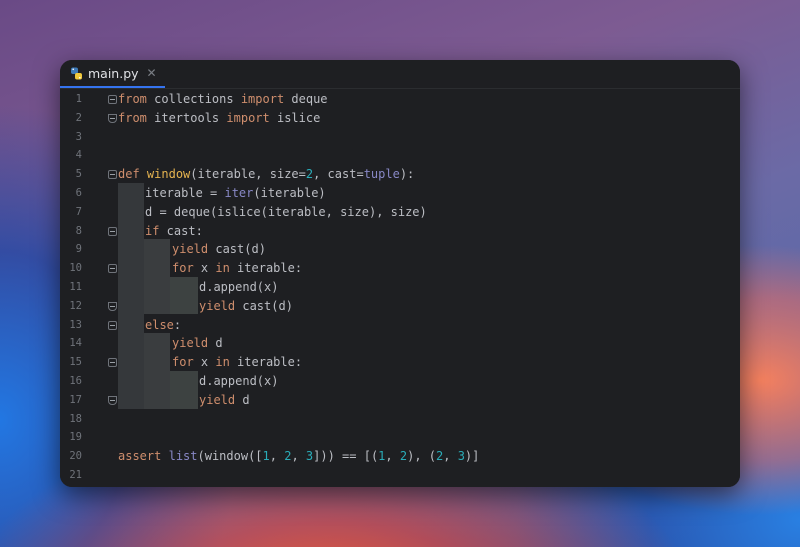 The width and height of the screenshot is (800, 547). What do you see at coordinates (346, 456) in the screenshot?
I see `token: ])) == [(` at bounding box center [346, 456].